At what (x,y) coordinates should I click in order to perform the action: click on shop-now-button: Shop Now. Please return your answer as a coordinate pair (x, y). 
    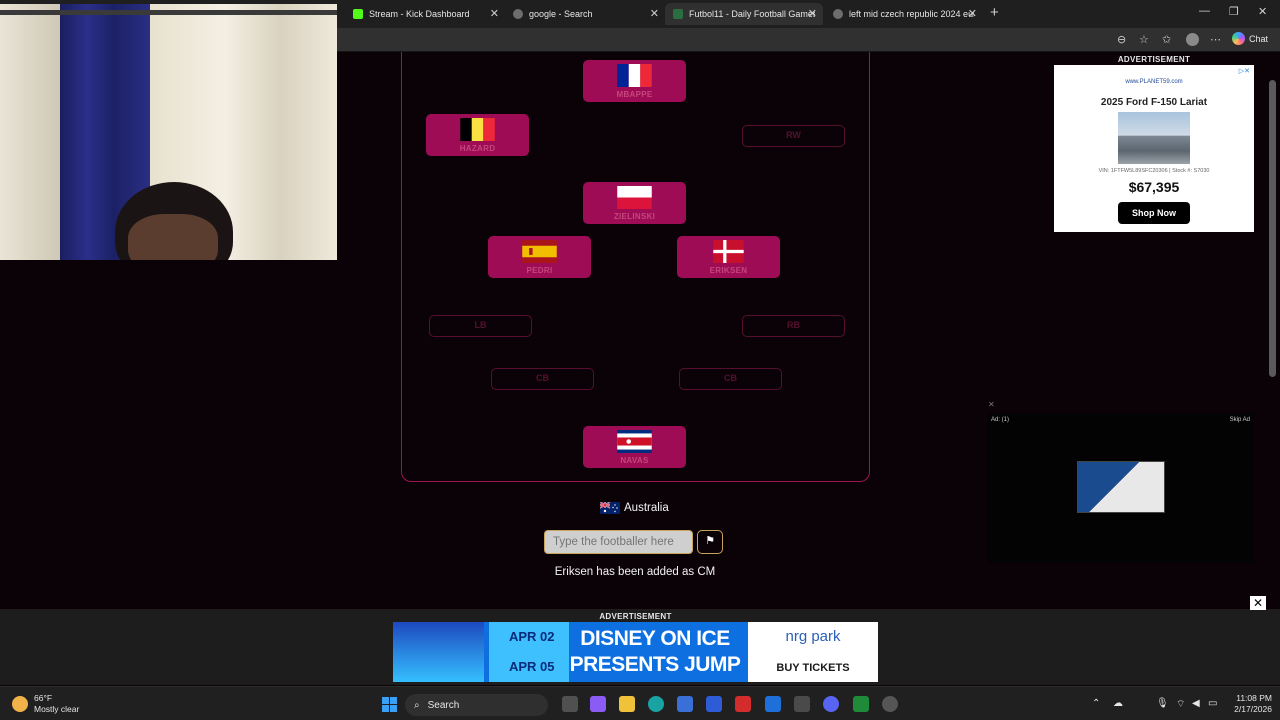
    Looking at the image, I should click on (1154, 213).